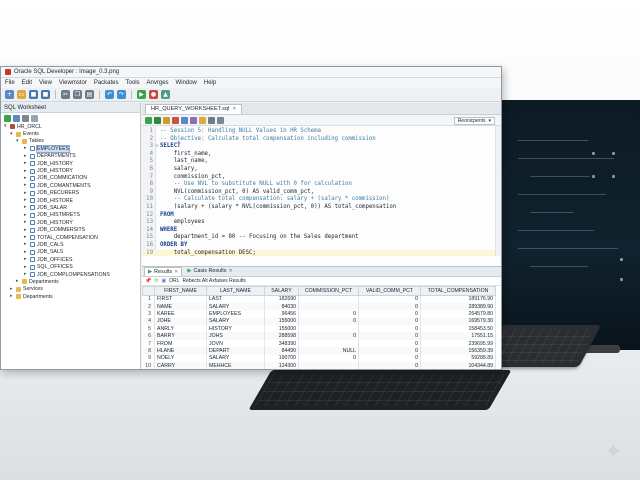  What do you see at coordinates (72, 215) in the screenshot?
I see `tree-table-item: ▸ JOB_HISTMRETS` at bounding box center [72, 215].